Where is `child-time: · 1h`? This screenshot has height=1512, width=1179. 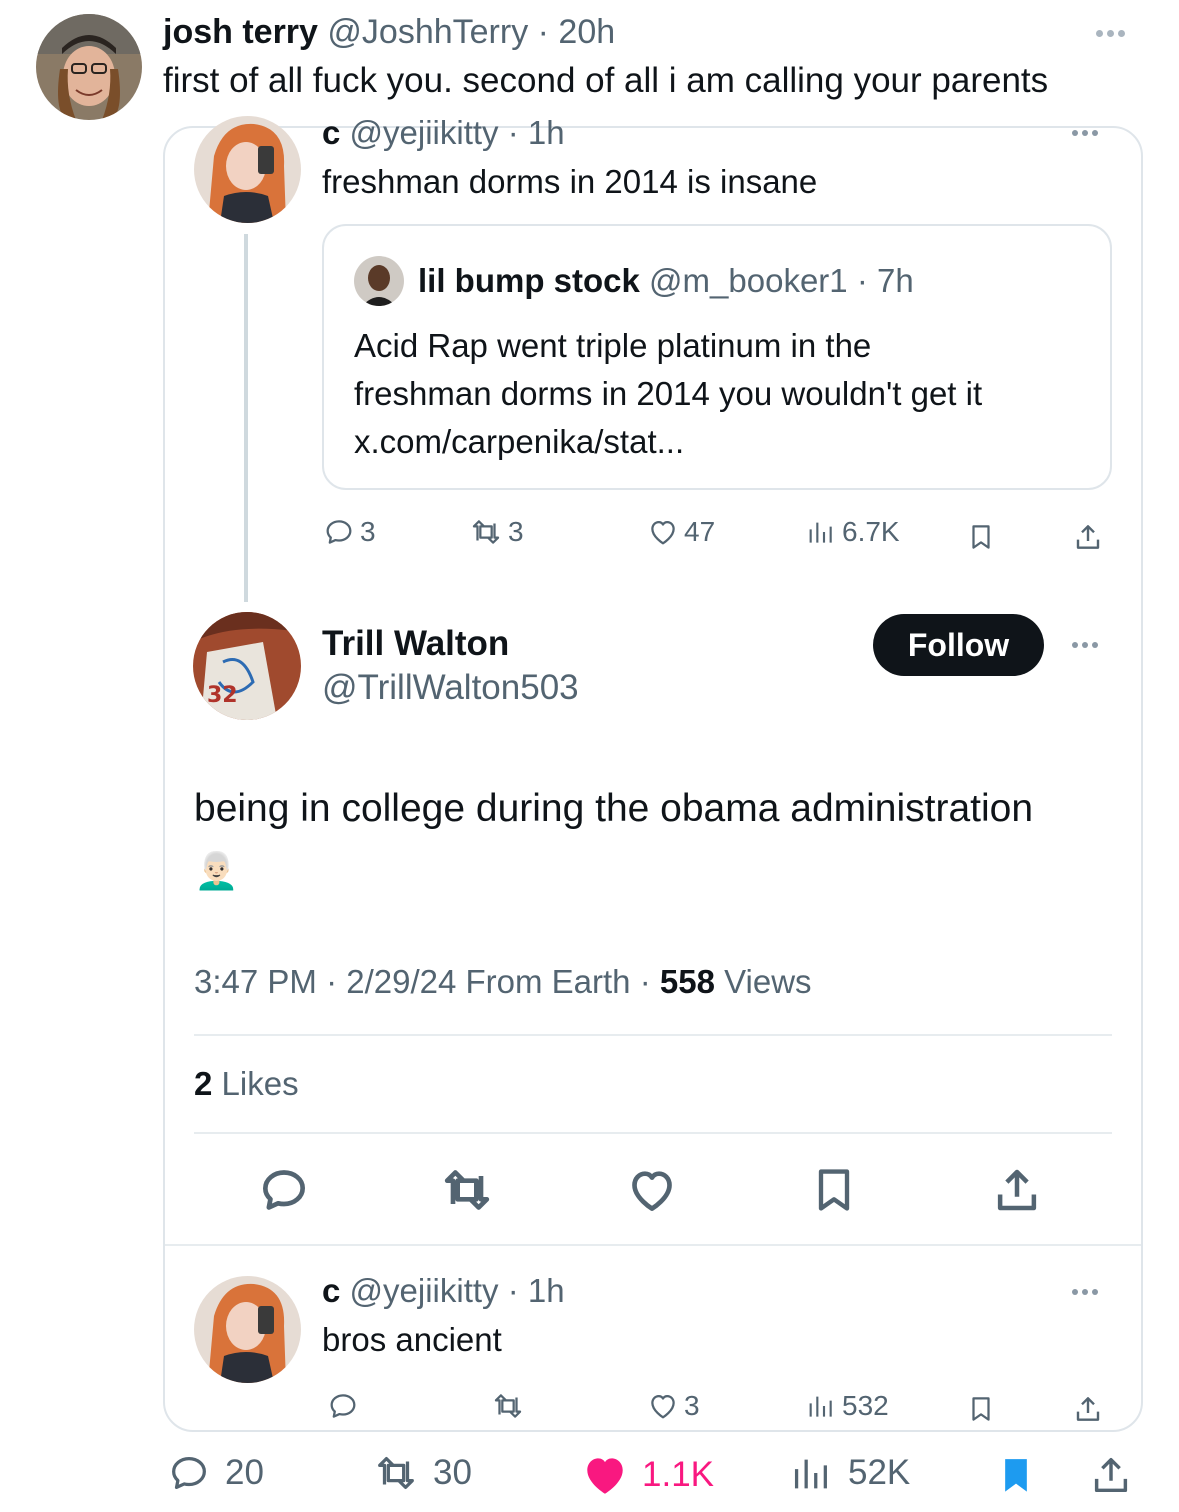 child-time: · 1h is located at coordinates (536, 1290).